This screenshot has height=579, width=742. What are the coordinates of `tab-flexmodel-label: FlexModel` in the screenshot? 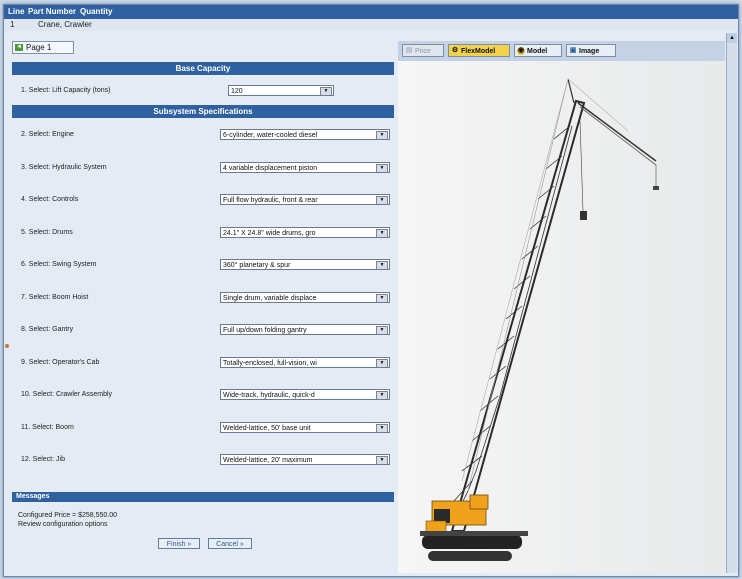 It's located at (478, 51).